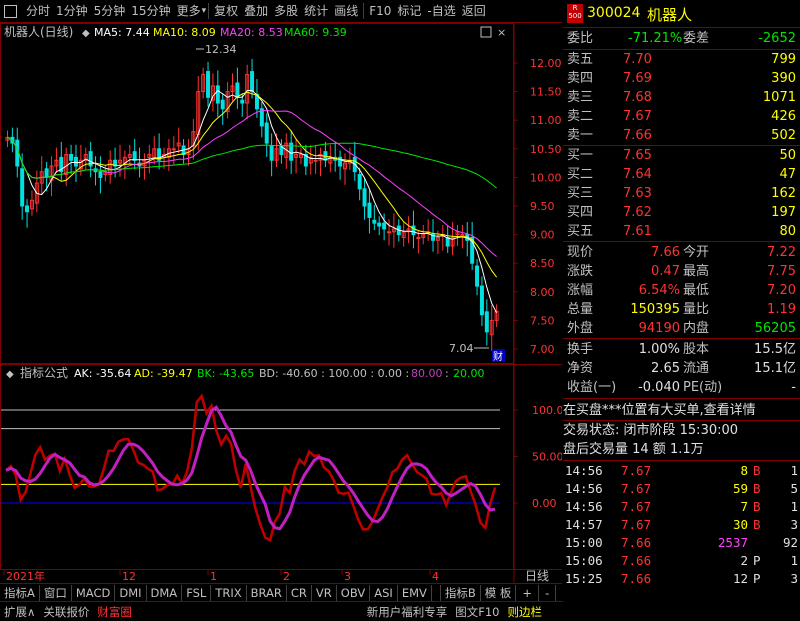 The height and width of the screenshot is (621, 800). Describe the element at coordinates (783, 212) in the screenshot. I see `bid-volume: 197` at that location.